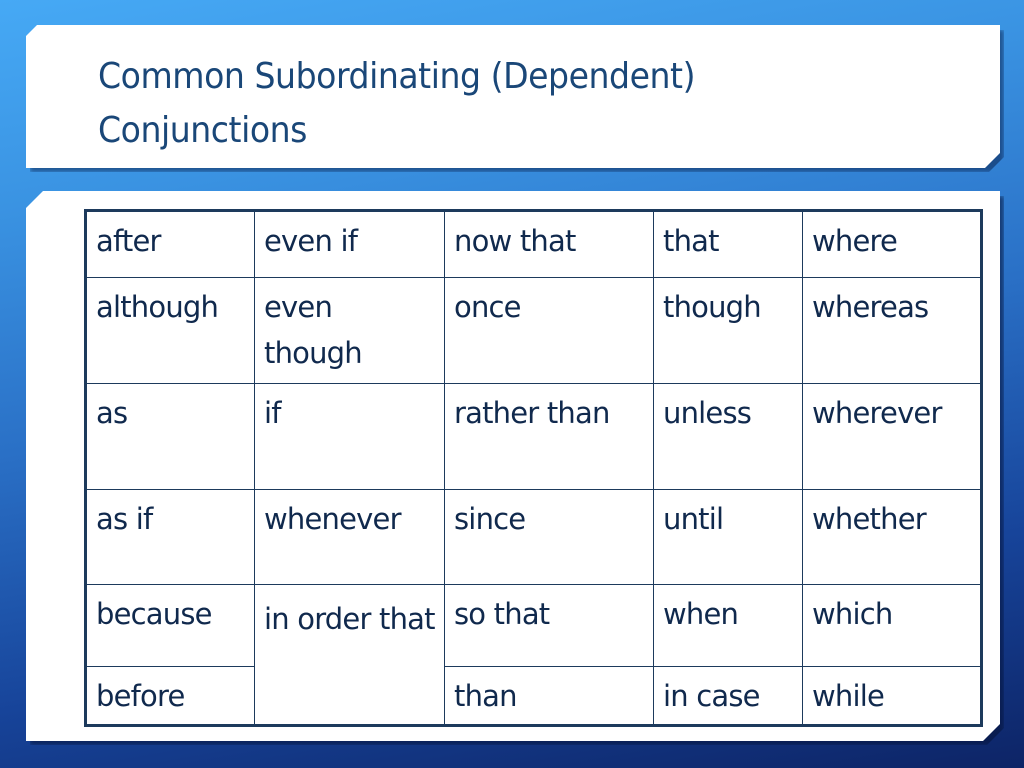 The width and height of the screenshot is (1024, 768). I want to click on table-cell: that, so click(728, 244).